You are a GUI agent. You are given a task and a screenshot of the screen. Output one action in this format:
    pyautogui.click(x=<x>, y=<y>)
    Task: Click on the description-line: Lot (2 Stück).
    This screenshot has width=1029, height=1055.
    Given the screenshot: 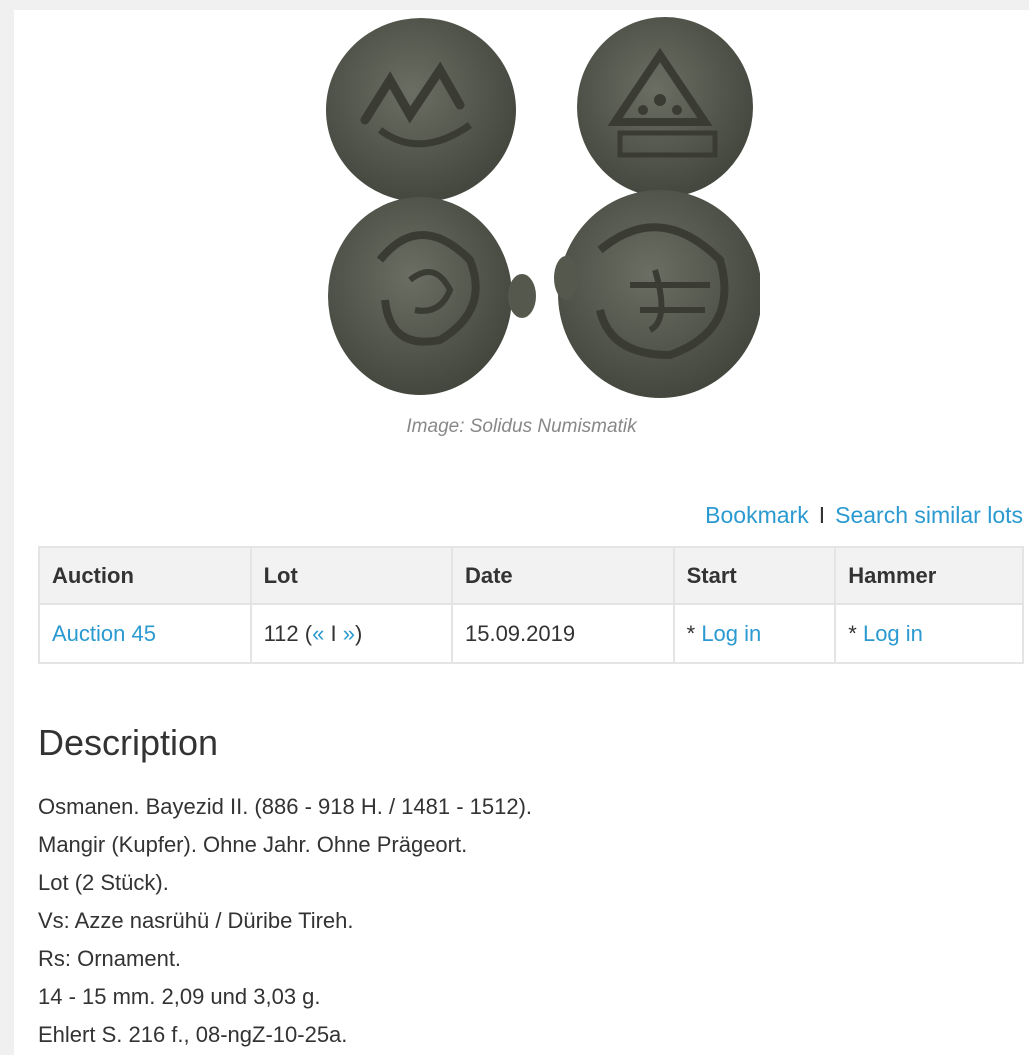 What is the action you would take?
    pyautogui.click(x=103, y=882)
    